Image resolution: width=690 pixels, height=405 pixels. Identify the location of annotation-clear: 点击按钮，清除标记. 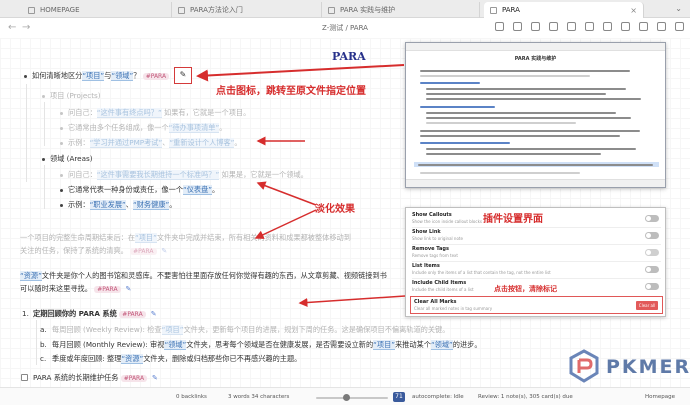
(525, 289).